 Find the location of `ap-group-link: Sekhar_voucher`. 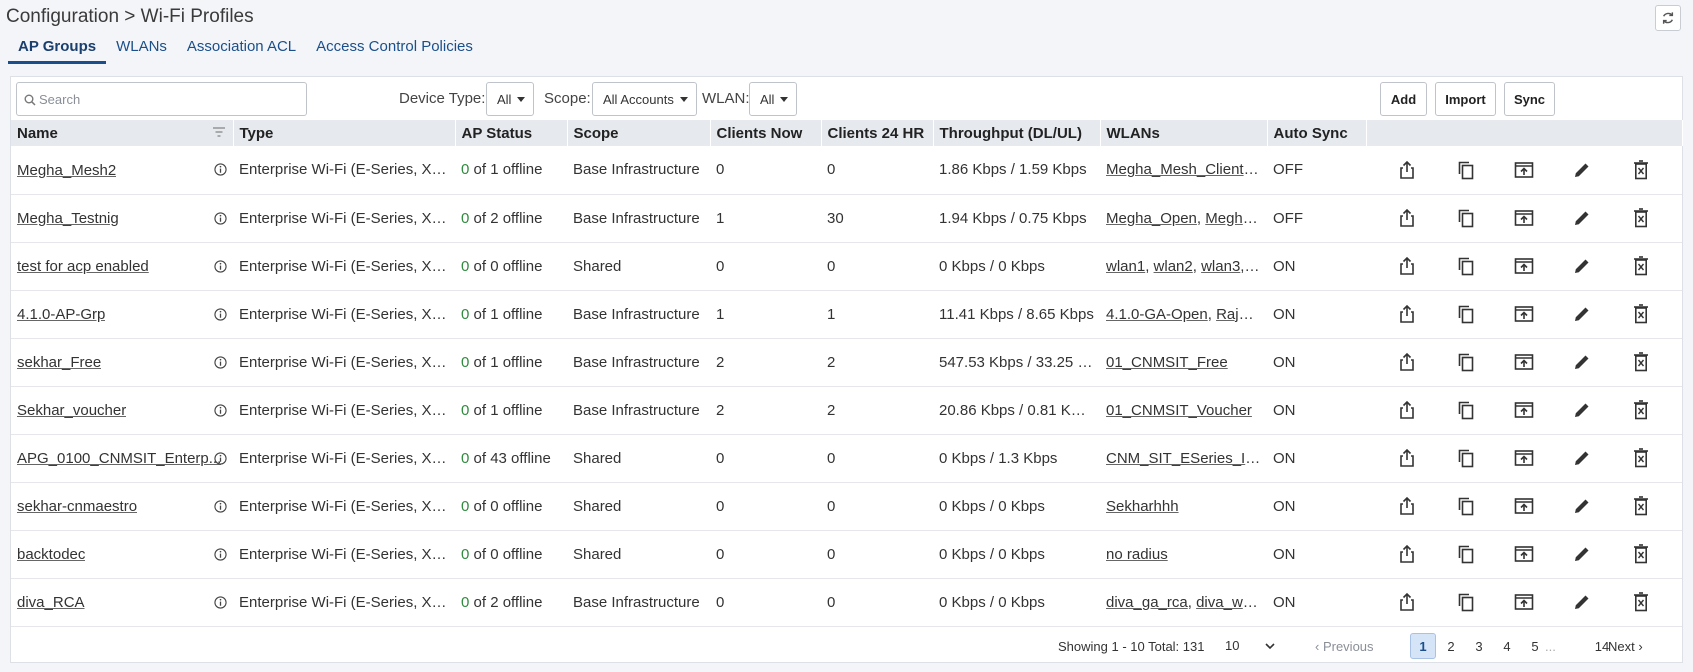

ap-group-link: Sekhar_voucher is located at coordinates (71, 410).